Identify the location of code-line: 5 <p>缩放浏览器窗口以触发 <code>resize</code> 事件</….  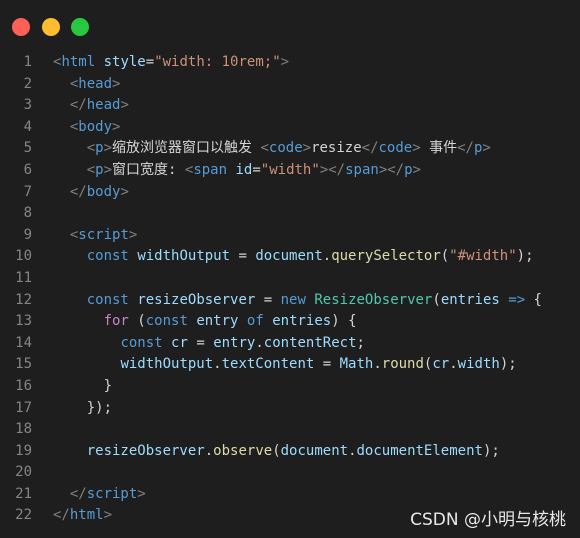
(290, 149).